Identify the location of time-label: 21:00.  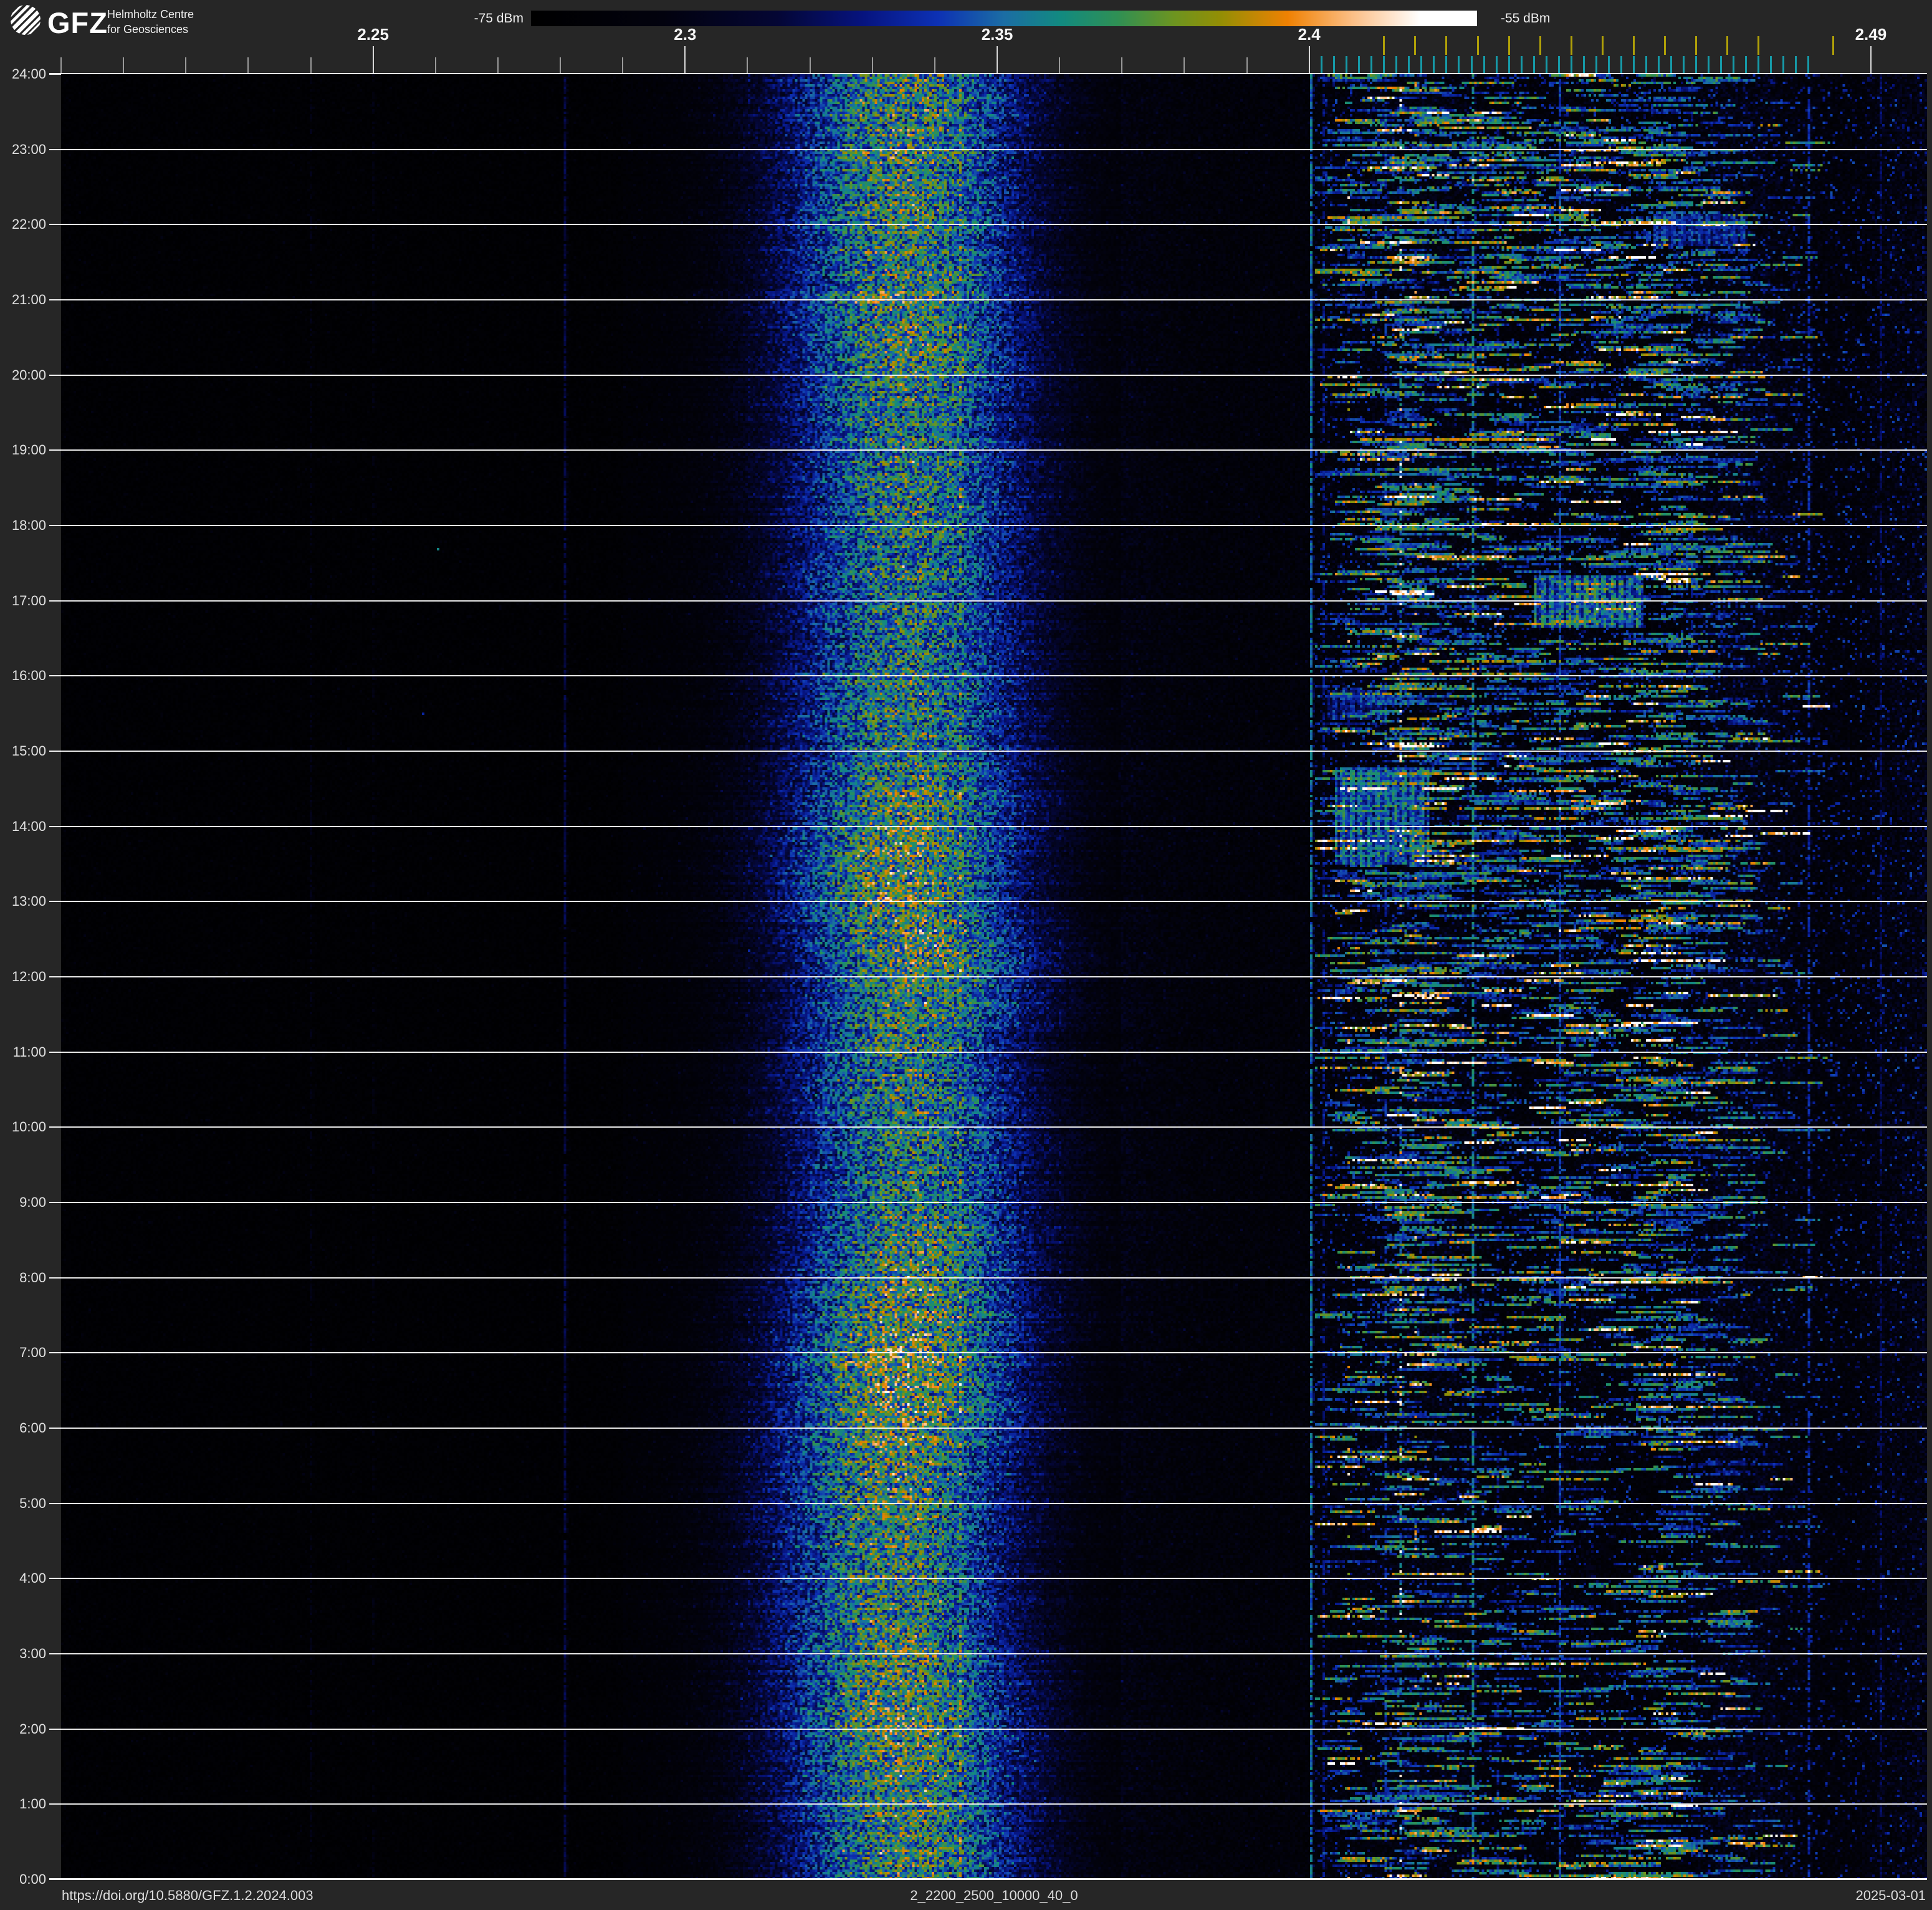
(28, 299).